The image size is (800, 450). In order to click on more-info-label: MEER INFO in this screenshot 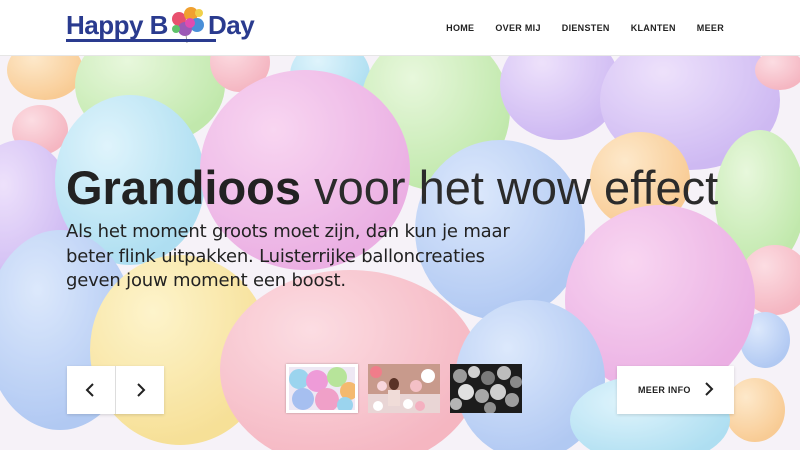, I will do `click(664, 390)`.